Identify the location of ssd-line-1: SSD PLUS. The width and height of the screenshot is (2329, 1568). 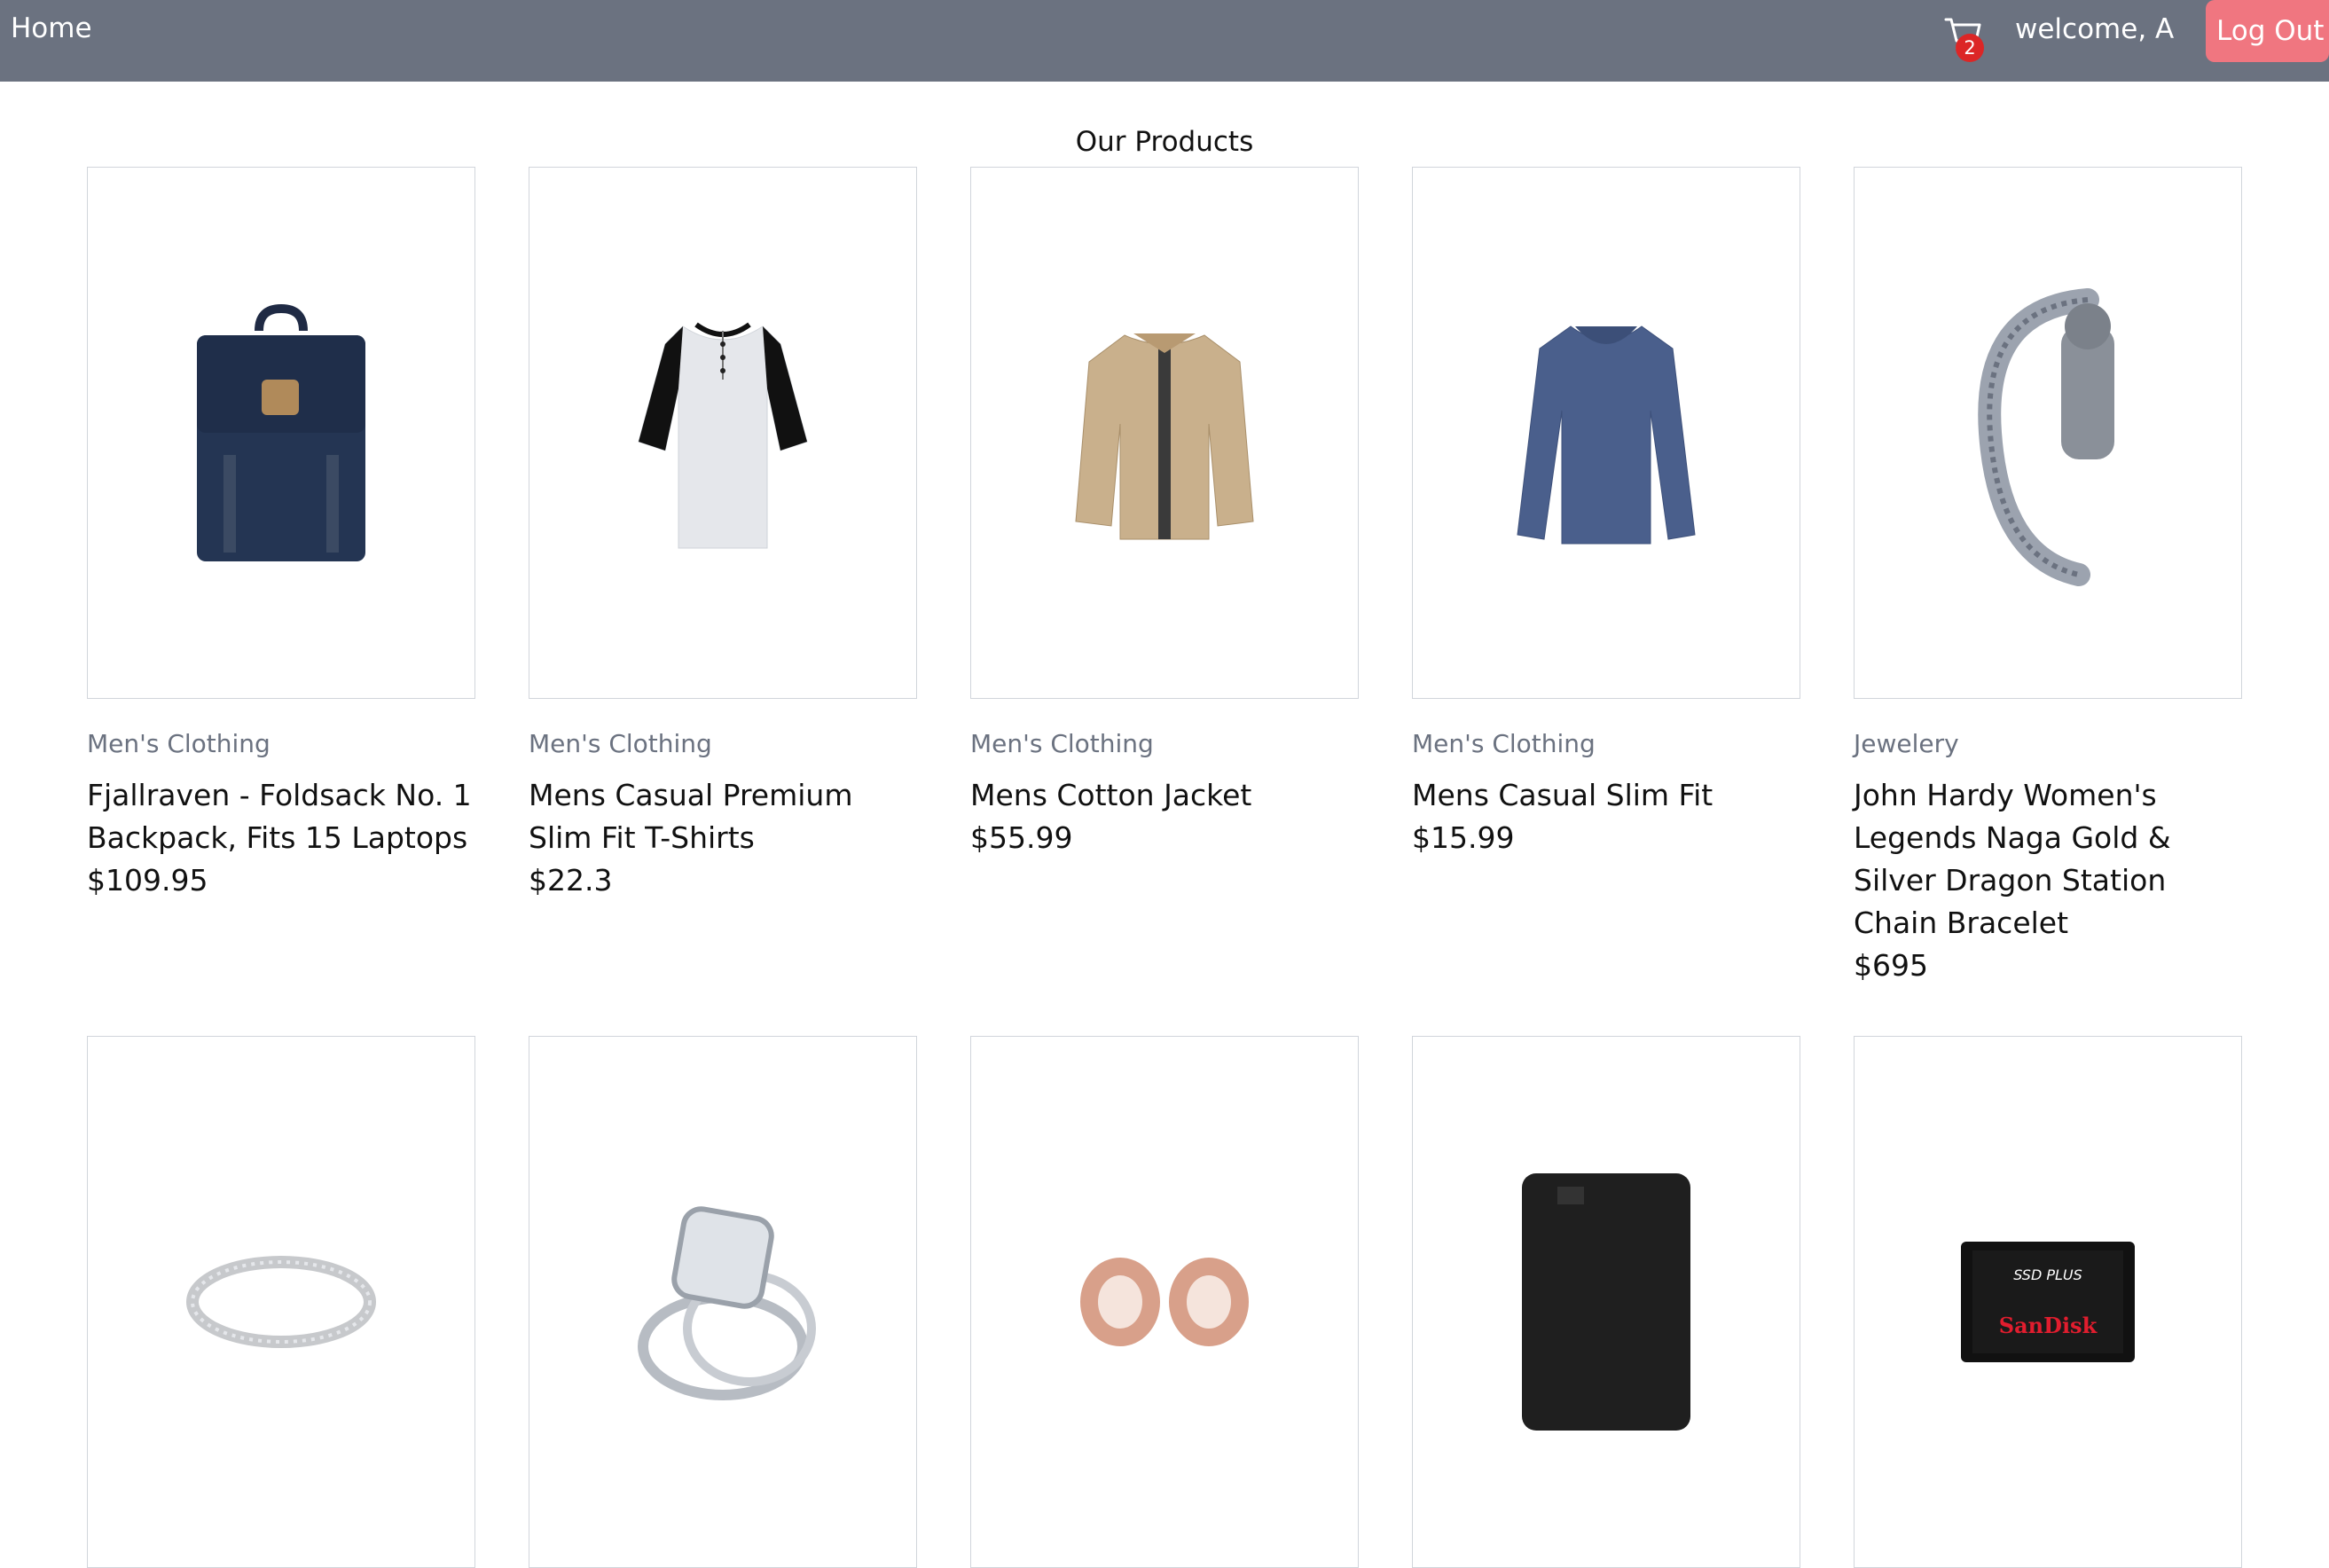
(2047, 1274).